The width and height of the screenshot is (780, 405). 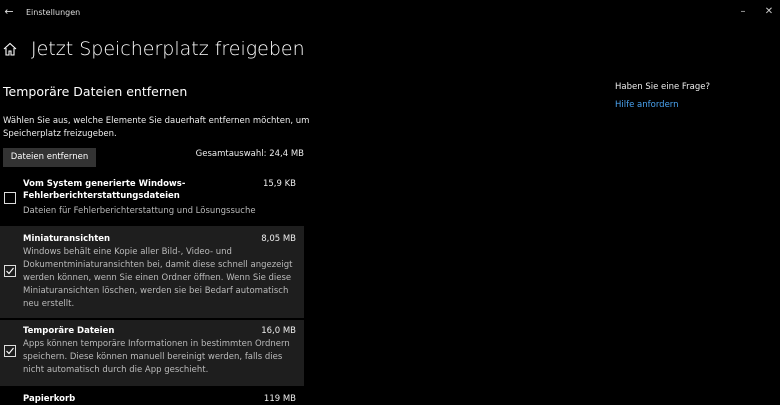 I want to click on maximize-button, so click(x=745, y=12).